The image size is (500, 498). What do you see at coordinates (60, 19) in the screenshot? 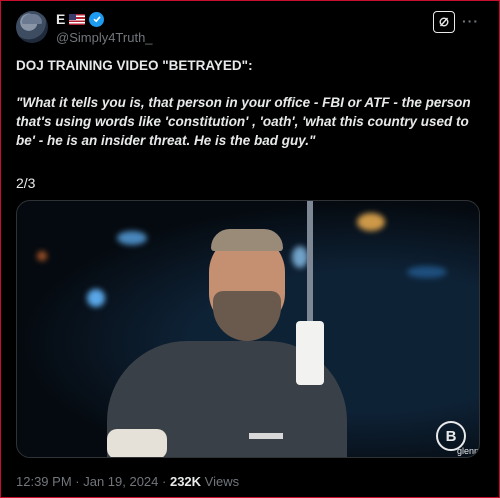
I see `author-name: E` at bounding box center [60, 19].